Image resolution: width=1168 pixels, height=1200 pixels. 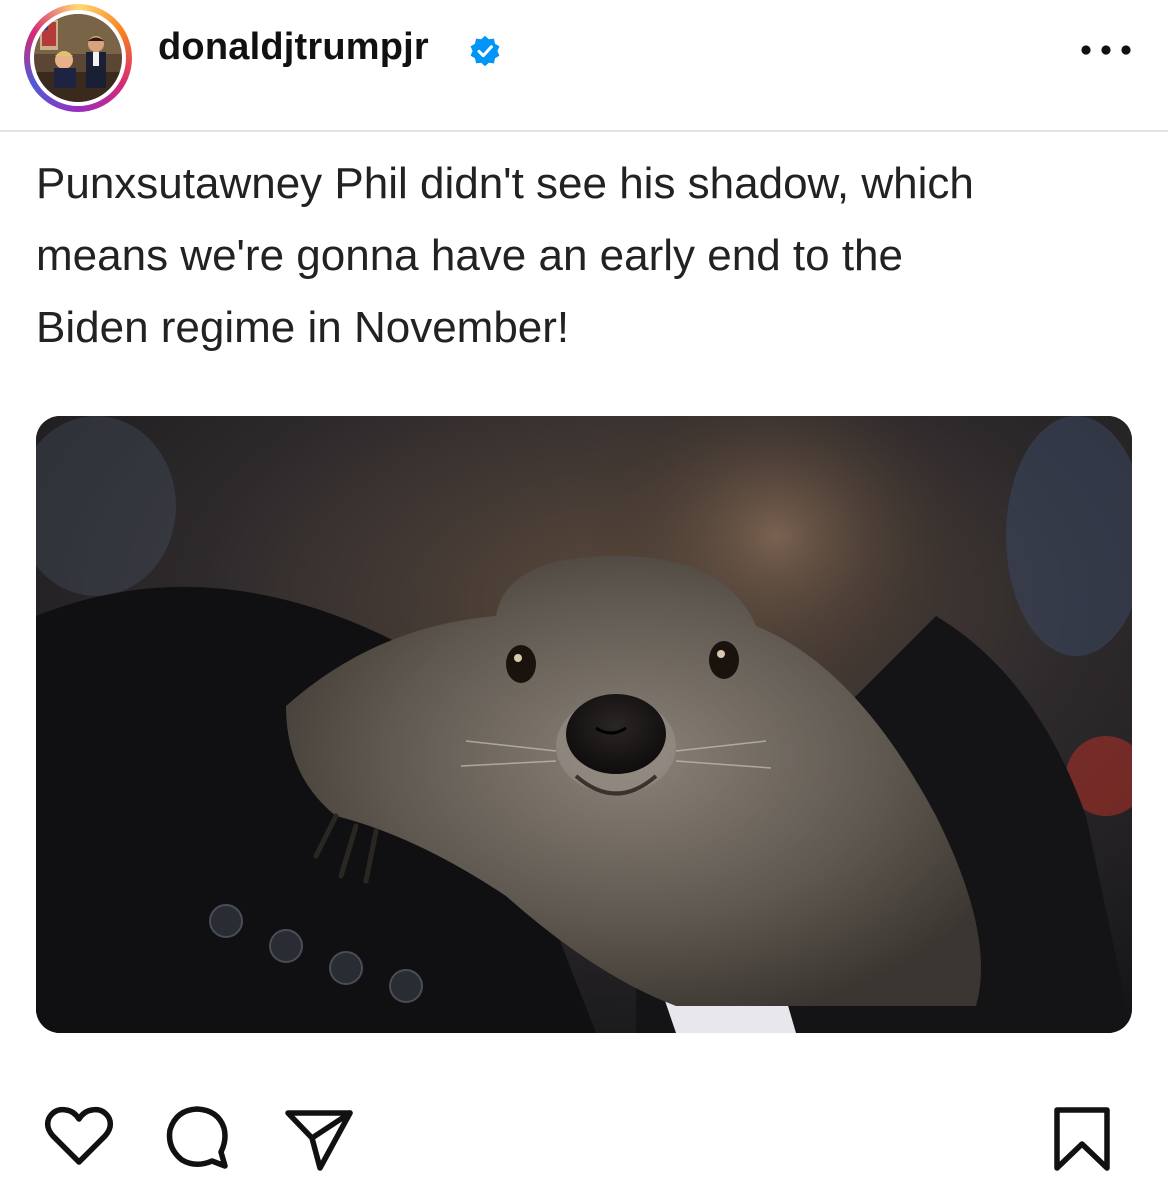 I want to click on more-options-icon, so click(x=1106, y=50).